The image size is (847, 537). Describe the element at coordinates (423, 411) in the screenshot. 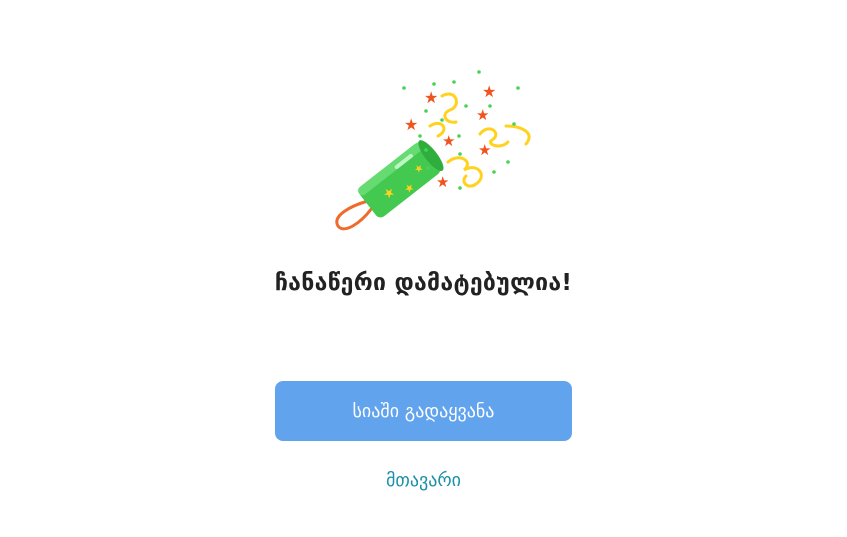

I see `go-to-list-button: სიაში გადაყვანა` at that location.